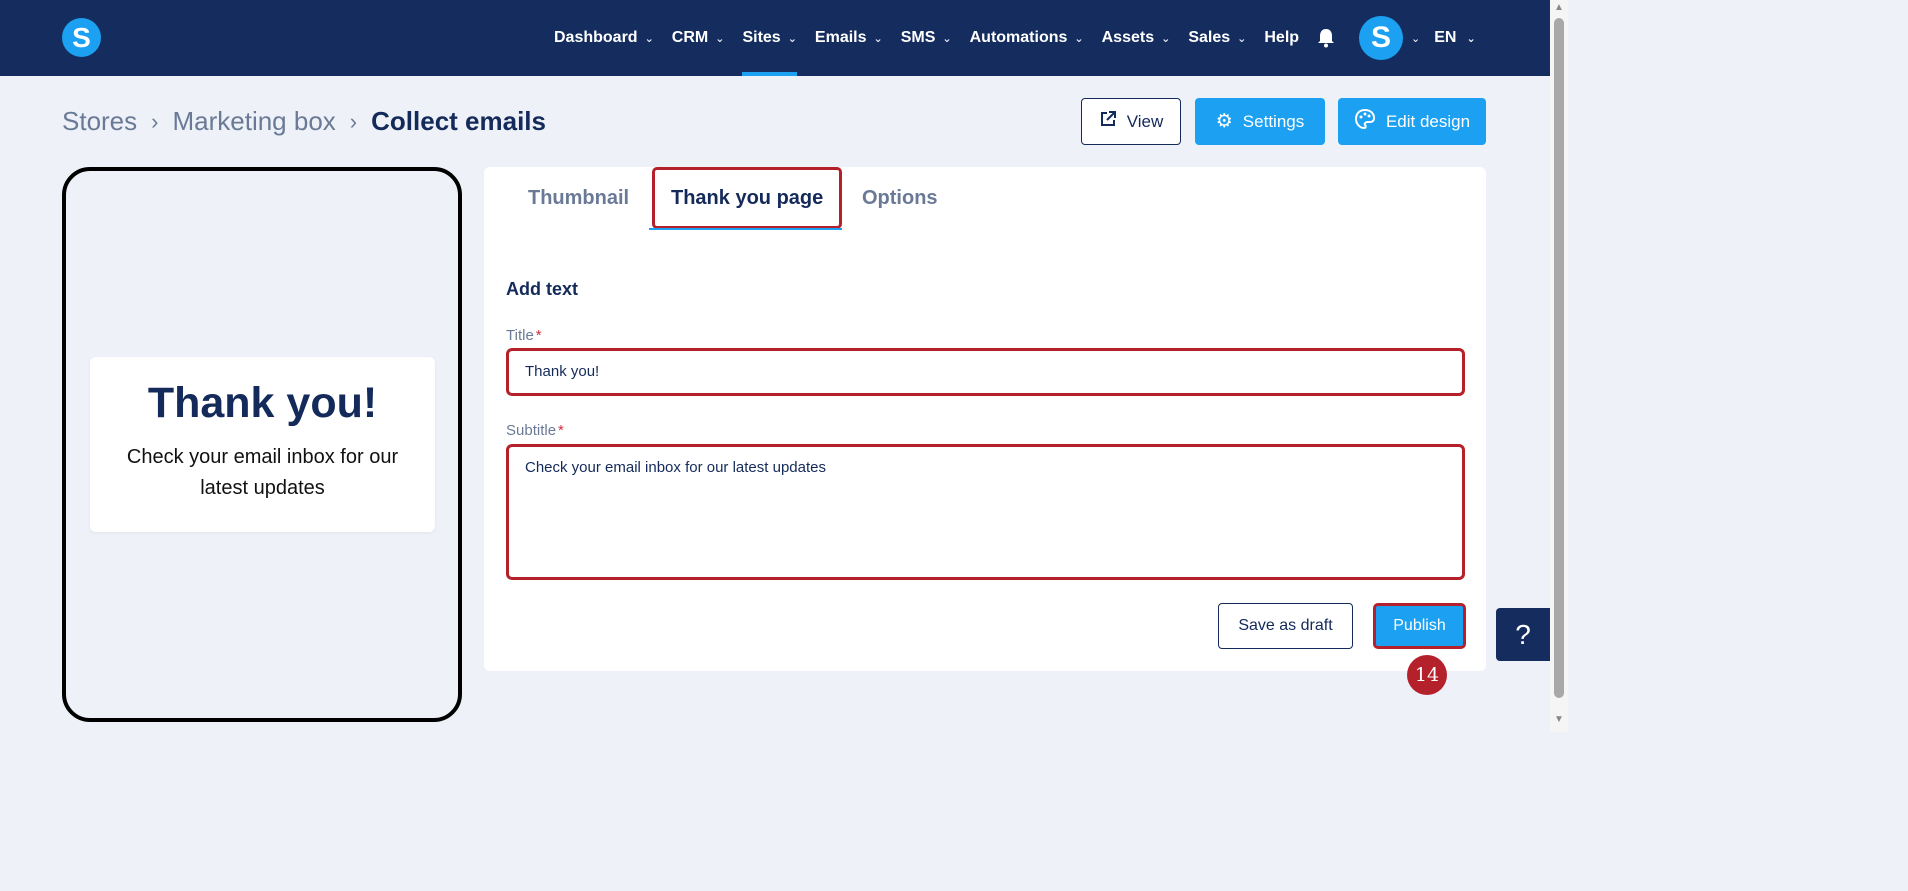 The width and height of the screenshot is (1908, 891). What do you see at coordinates (1365, 122) in the screenshot?
I see `palette-icon` at bounding box center [1365, 122].